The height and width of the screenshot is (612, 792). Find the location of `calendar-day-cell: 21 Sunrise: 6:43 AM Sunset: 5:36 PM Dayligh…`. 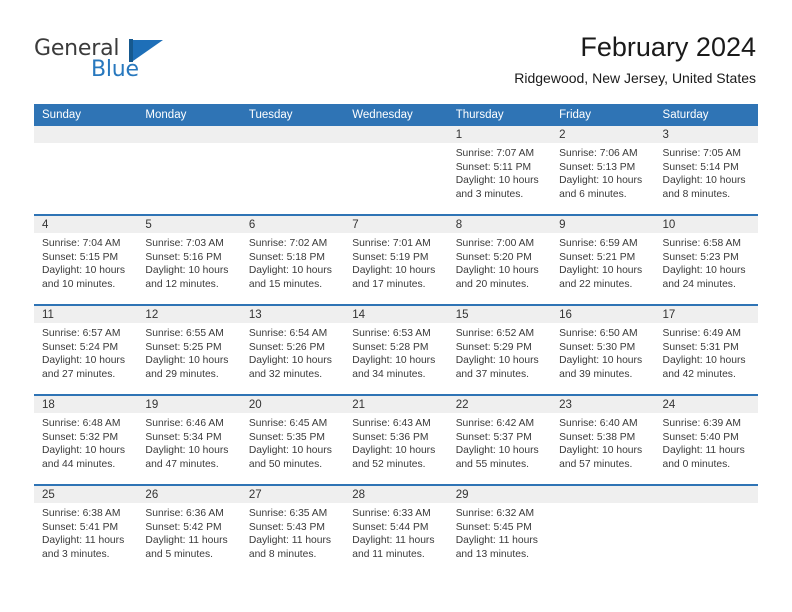

calendar-day-cell: 21 Sunrise: 6:43 AM Sunset: 5:36 PM Dayligh… is located at coordinates (396, 439).